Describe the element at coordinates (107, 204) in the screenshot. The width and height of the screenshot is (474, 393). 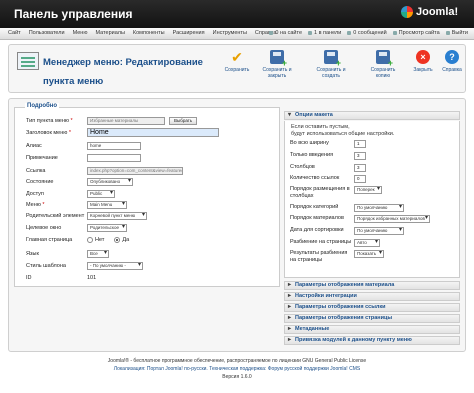
I see `menu-select: Main Menu` at that location.